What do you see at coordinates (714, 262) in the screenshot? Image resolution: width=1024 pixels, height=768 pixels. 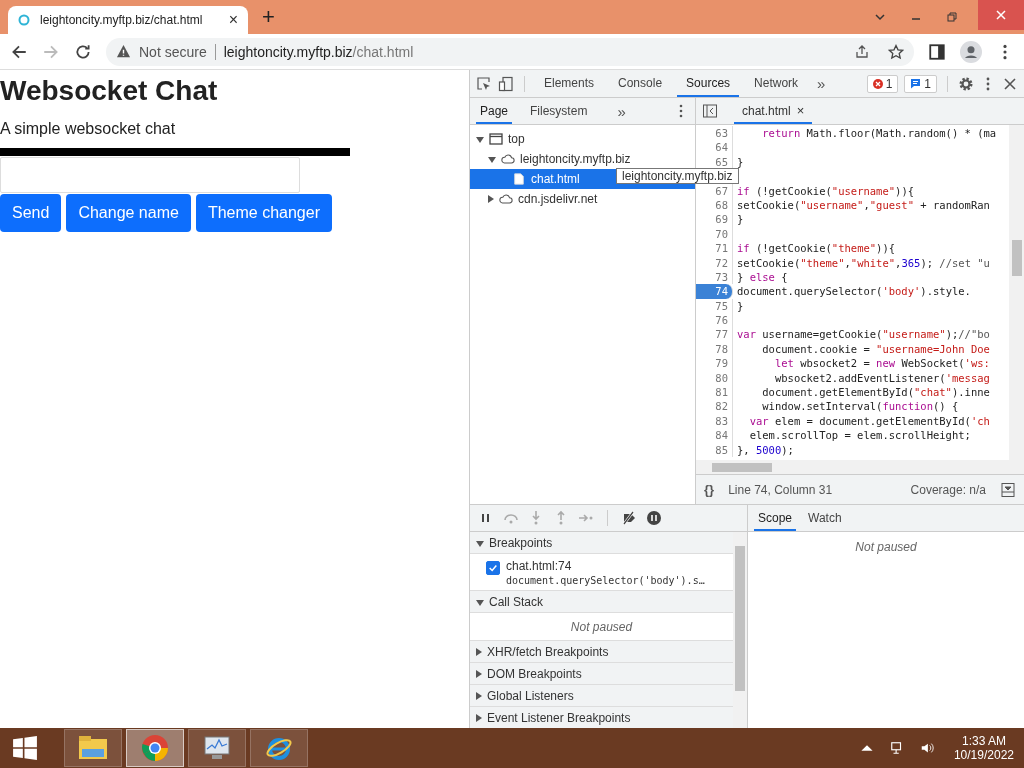 I see `line-number: 72` at bounding box center [714, 262].